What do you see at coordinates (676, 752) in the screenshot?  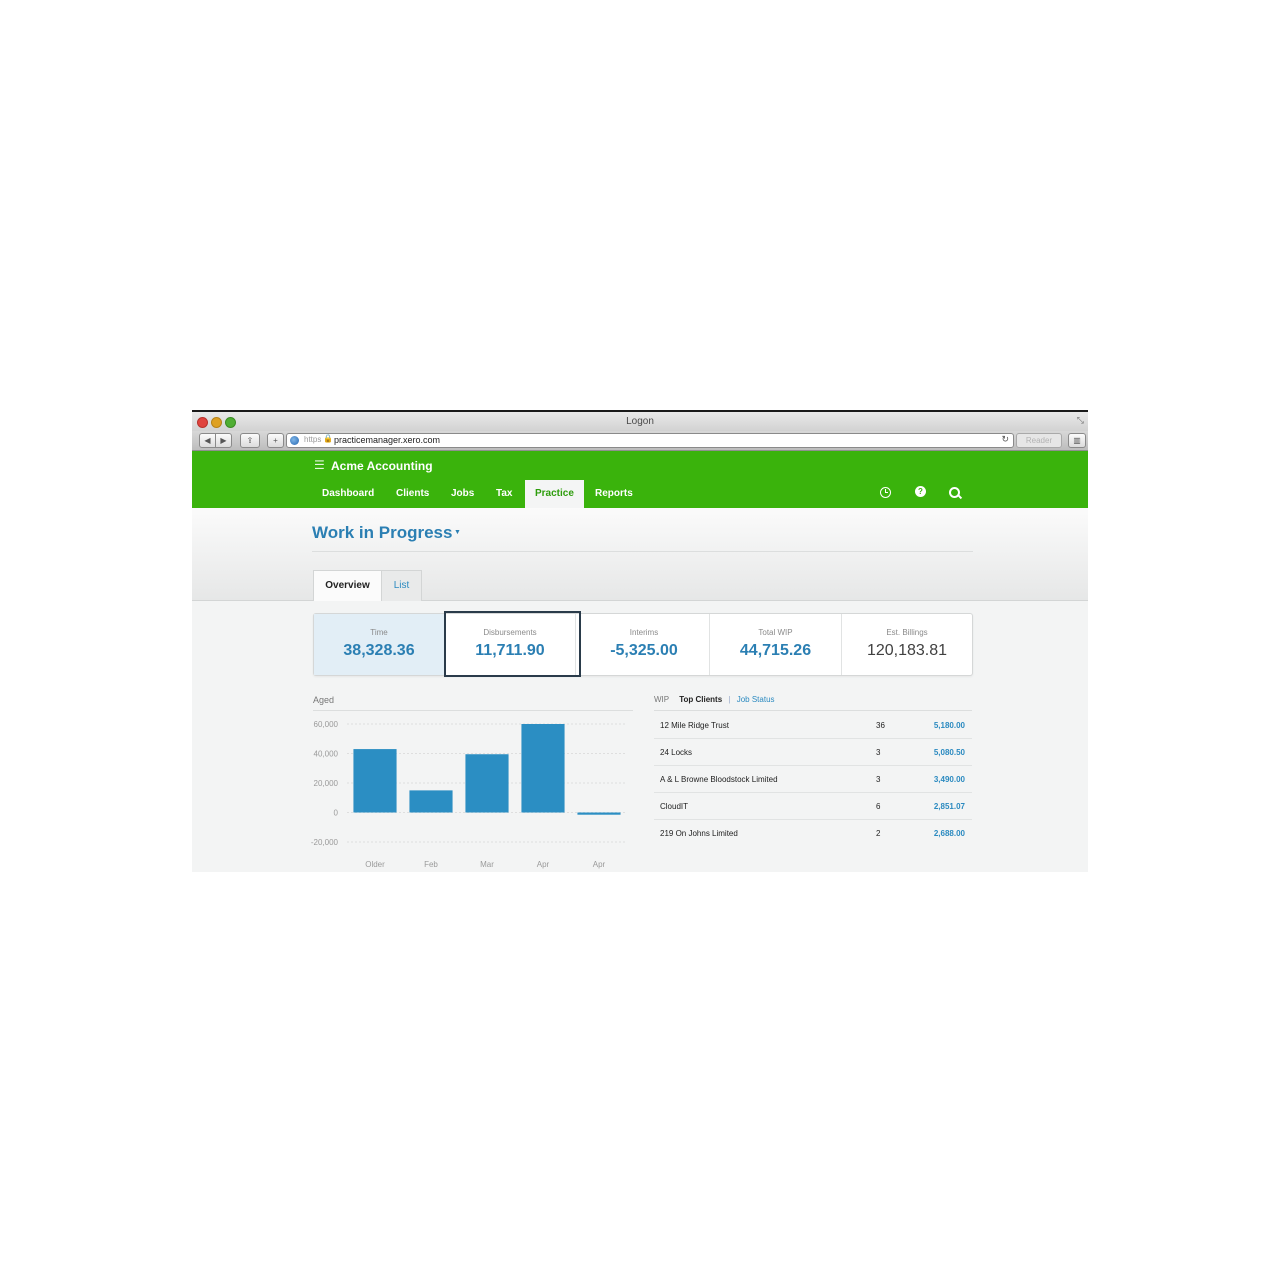 I see `client-name: 24 Locks` at bounding box center [676, 752].